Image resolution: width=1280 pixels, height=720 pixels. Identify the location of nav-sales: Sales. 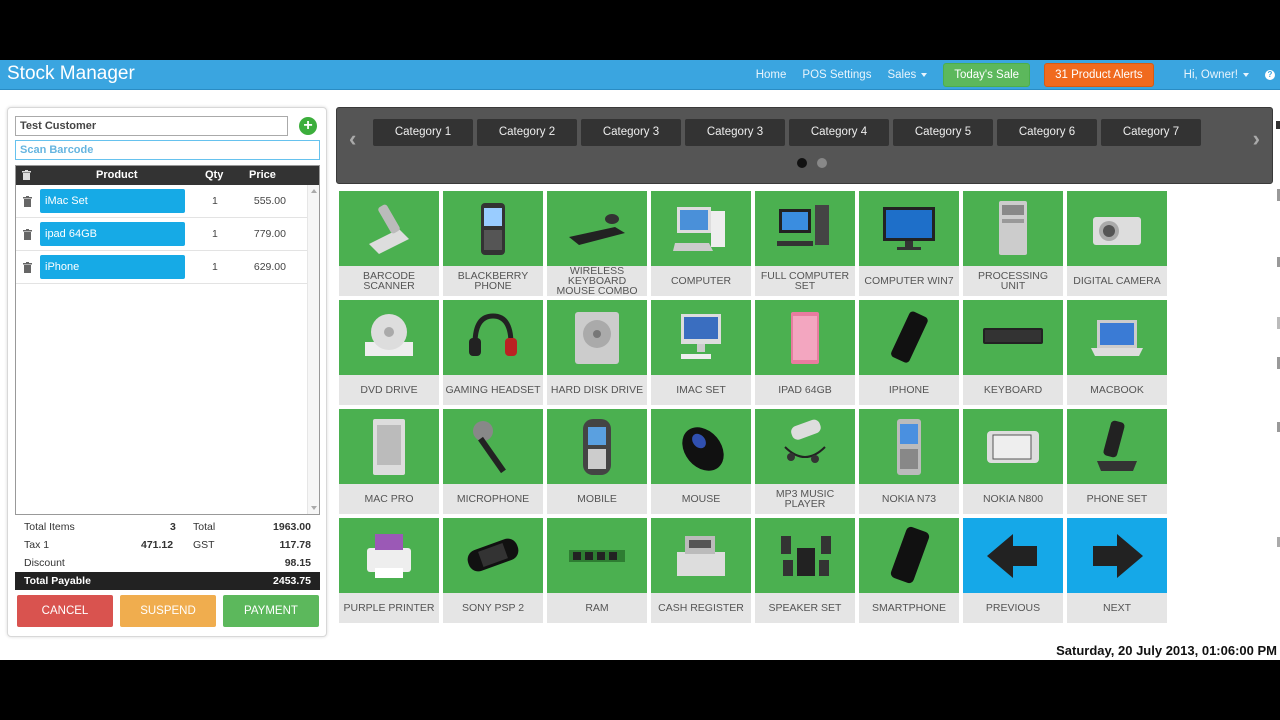
(907, 75).